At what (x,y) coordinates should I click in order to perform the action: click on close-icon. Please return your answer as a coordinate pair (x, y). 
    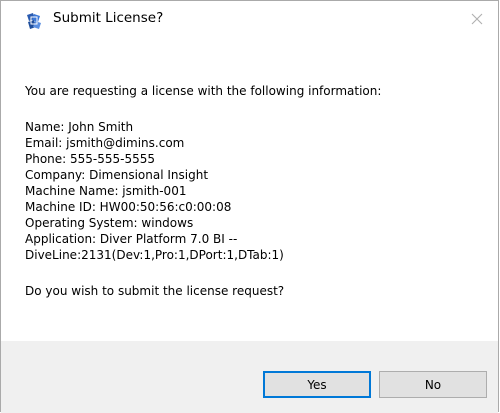
    Looking at the image, I should click on (477, 19).